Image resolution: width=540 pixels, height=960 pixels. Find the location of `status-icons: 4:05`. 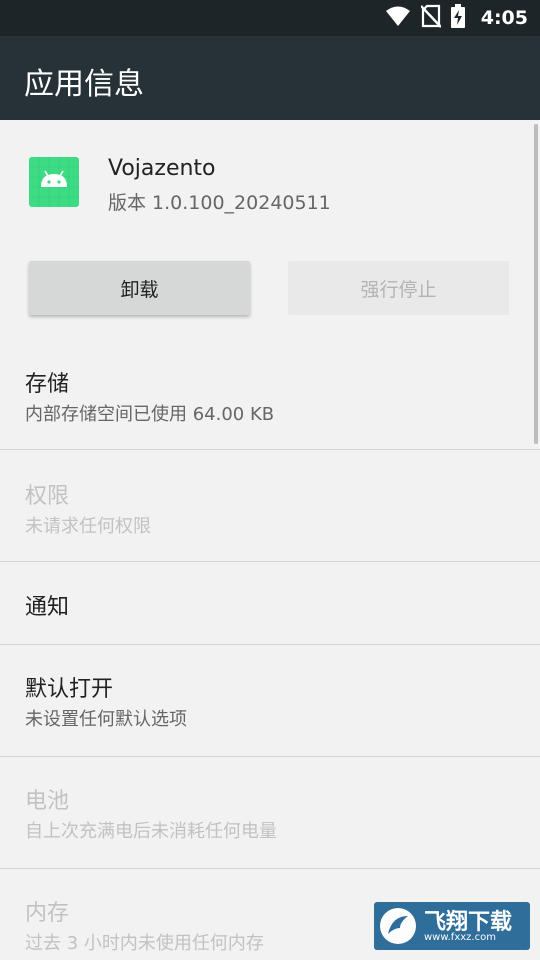

status-icons: 4:05 is located at coordinates (456, 18).